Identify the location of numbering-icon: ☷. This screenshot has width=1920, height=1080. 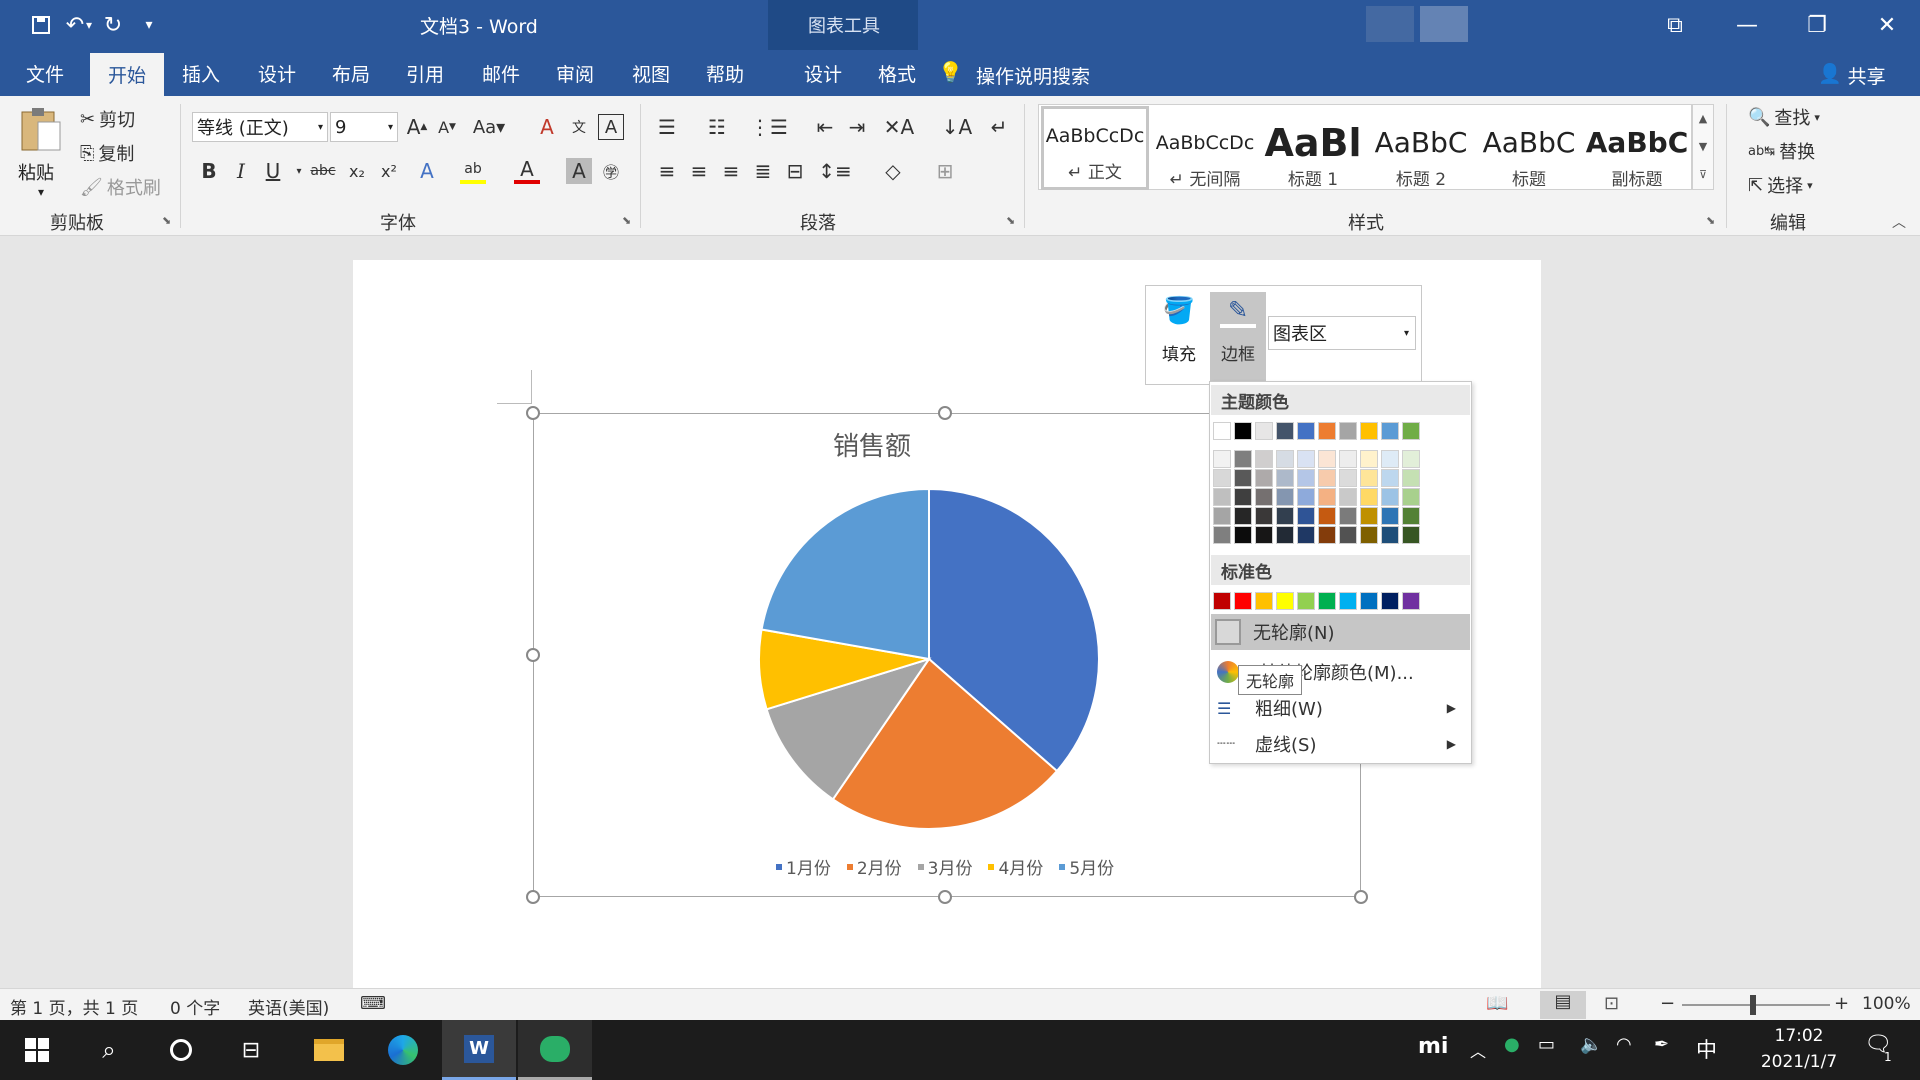
(717, 127).